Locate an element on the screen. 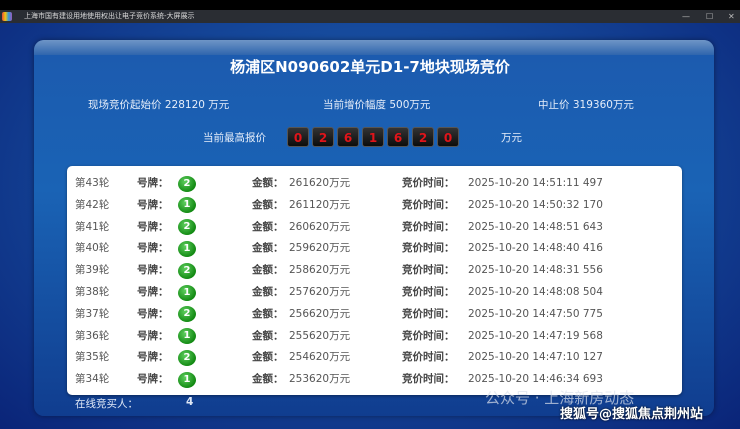 The height and width of the screenshot is (429, 740). bid-time: 2025-10-20 14:50:32 170 is located at coordinates (535, 204).